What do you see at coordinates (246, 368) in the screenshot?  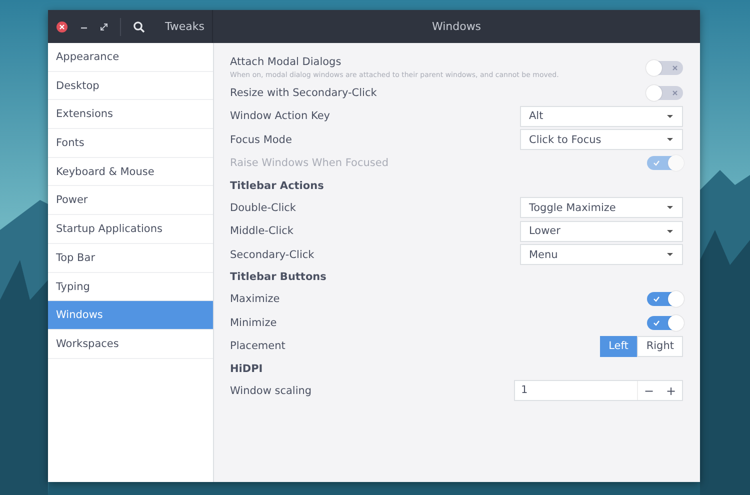 I see `section-heading: HiDPI` at bounding box center [246, 368].